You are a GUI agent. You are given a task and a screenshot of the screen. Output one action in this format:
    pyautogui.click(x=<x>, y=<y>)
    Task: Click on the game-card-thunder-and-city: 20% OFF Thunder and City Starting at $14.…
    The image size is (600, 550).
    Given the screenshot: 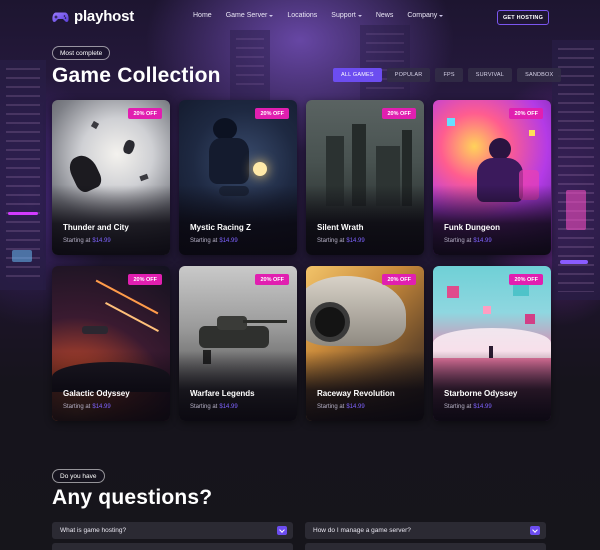 What is the action you would take?
    pyautogui.click(x=111, y=177)
    